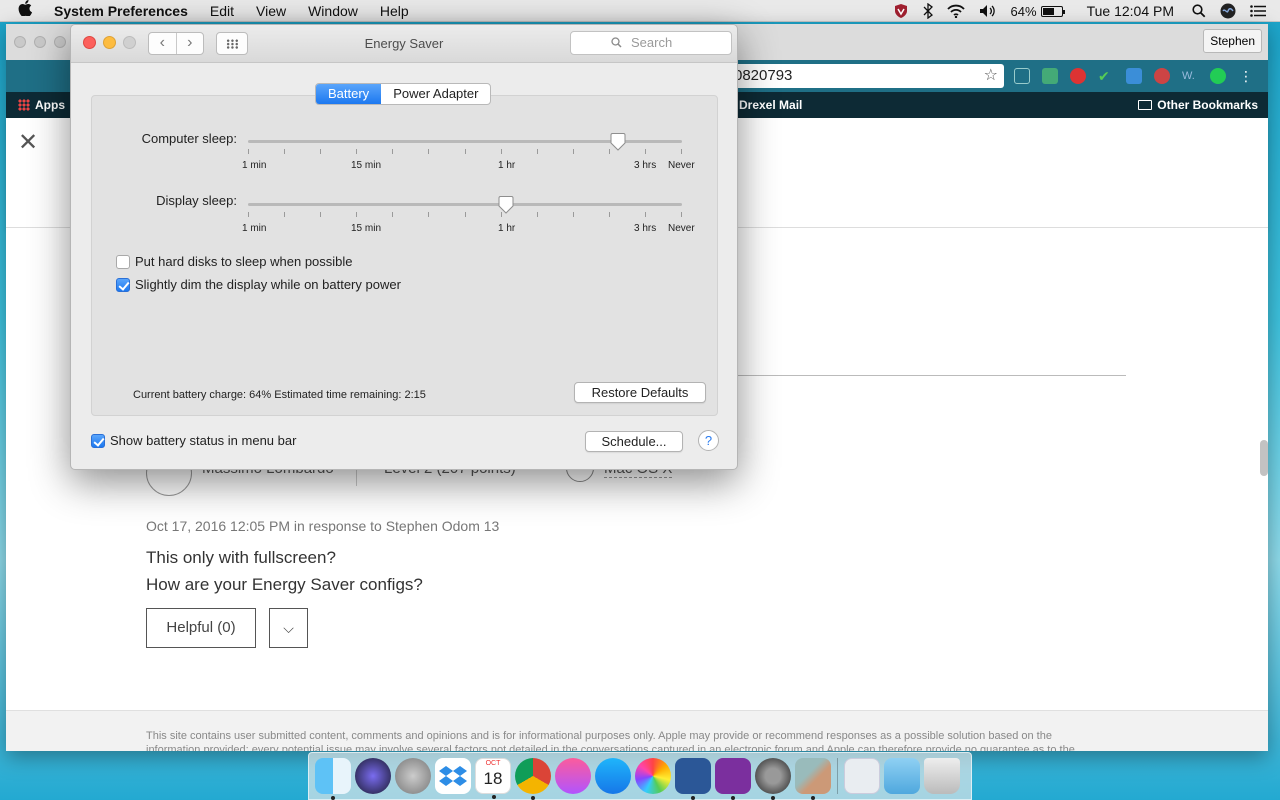  What do you see at coordinates (89, 42) in the screenshot?
I see `window-close-button` at bounding box center [89, 42].